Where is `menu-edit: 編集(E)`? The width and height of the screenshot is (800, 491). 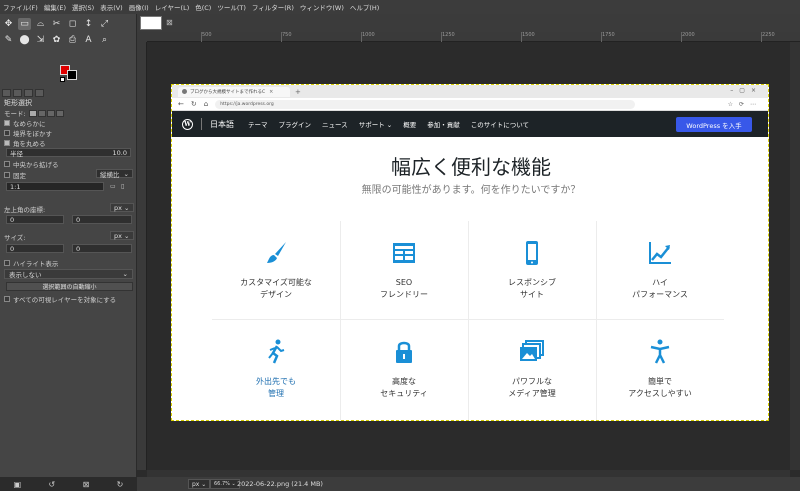 menu-edit: 編集(E) is located at coordinates (55, 7).